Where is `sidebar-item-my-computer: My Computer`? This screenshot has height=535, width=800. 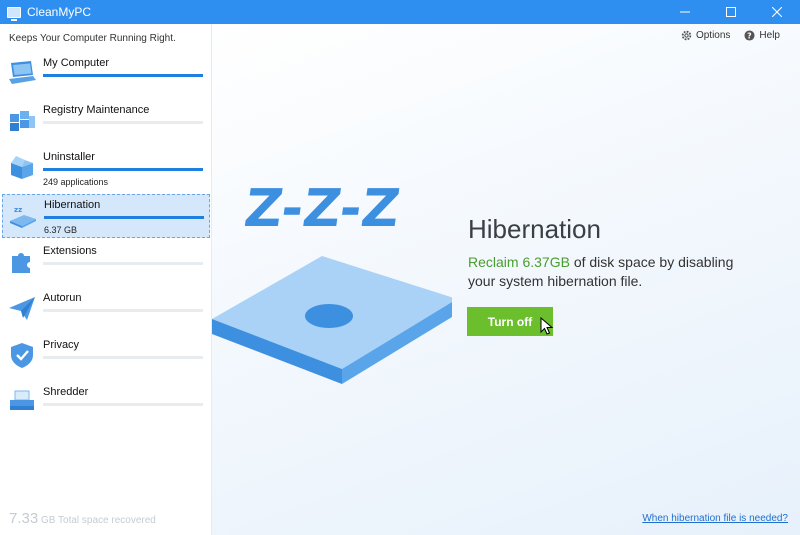 sidebar-item-my-computer: My Computer is located at coordinates (106, 75).